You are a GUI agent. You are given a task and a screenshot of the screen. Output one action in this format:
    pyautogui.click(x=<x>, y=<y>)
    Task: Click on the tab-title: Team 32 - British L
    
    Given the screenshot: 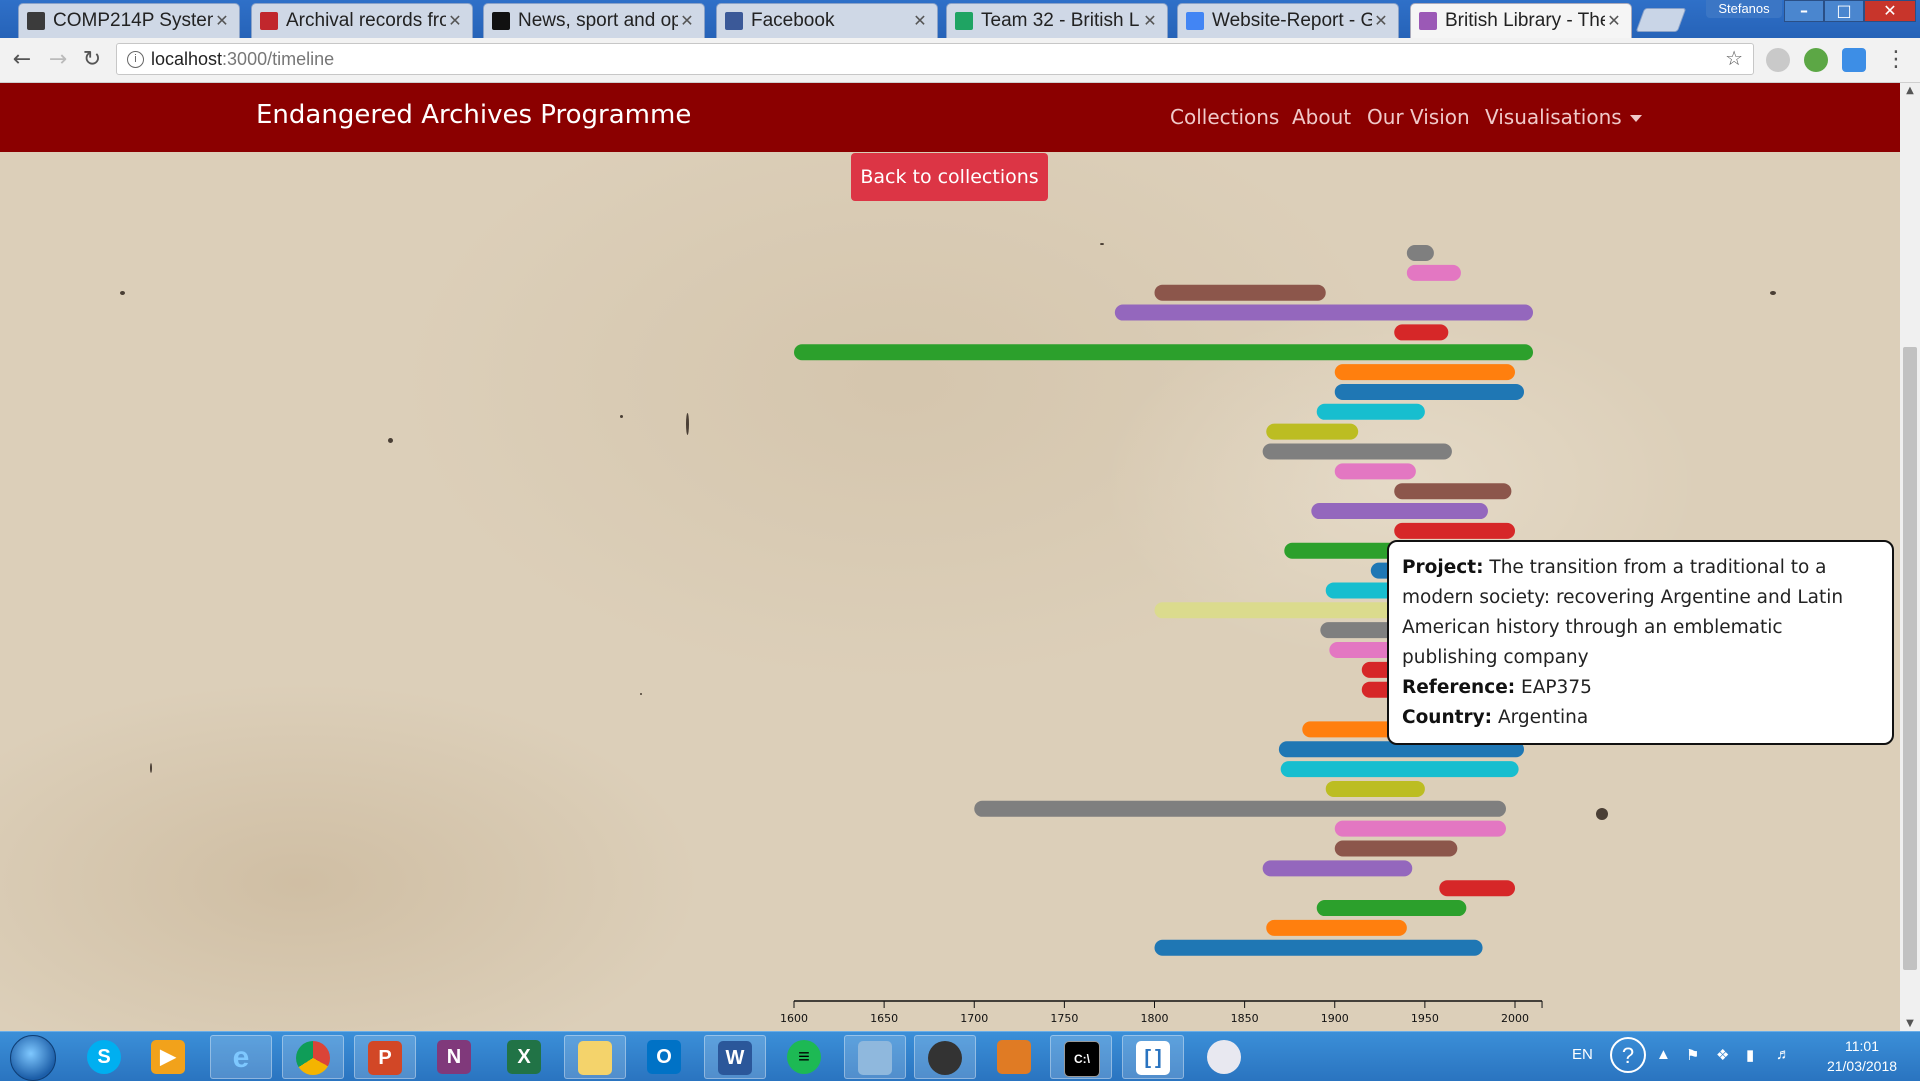 What is the action you would take?
    pyautogui.click(x=1060, y=20)
    